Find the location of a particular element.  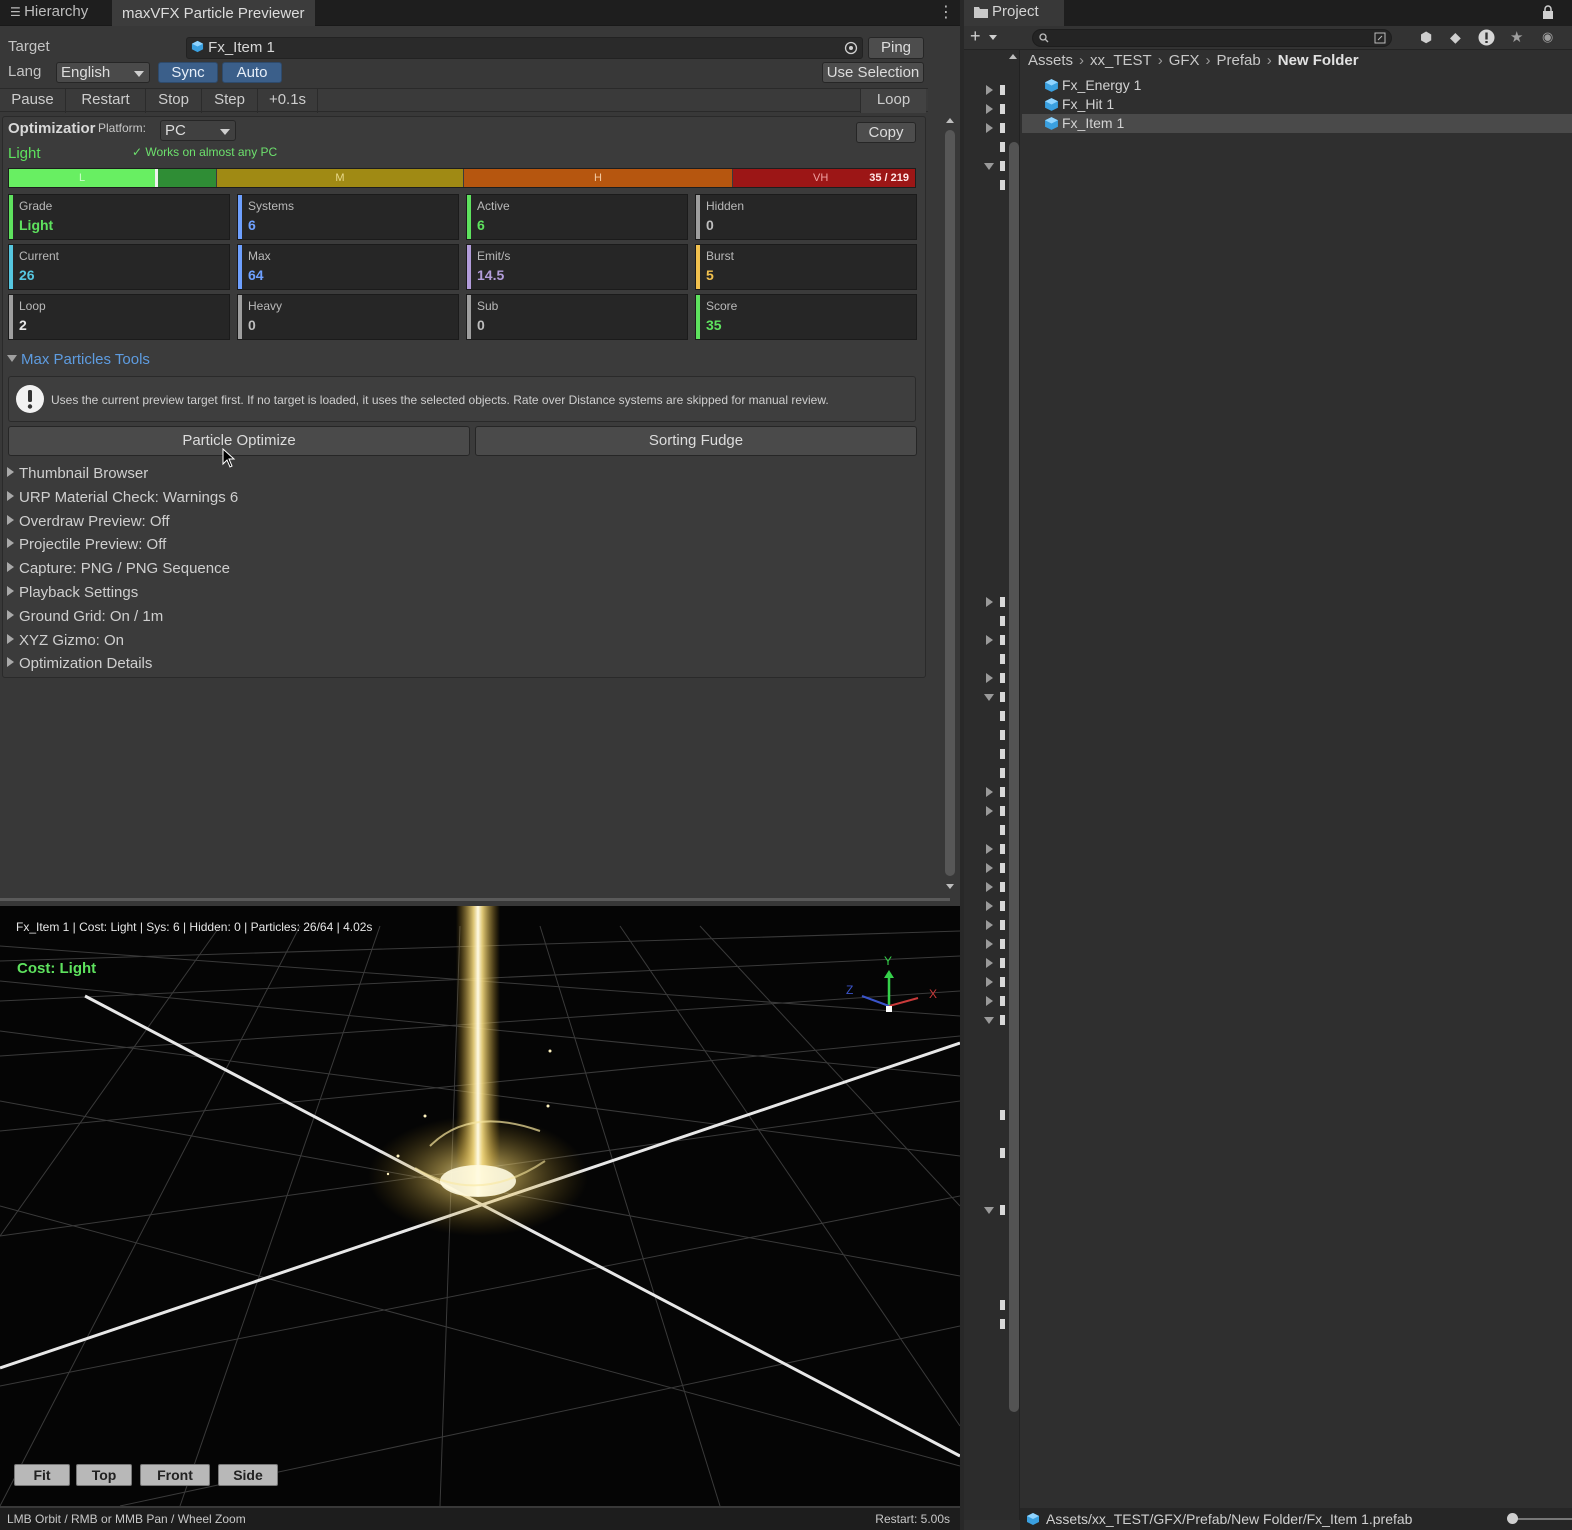

vertical-scrollbar is located at coordinates (950, 506).